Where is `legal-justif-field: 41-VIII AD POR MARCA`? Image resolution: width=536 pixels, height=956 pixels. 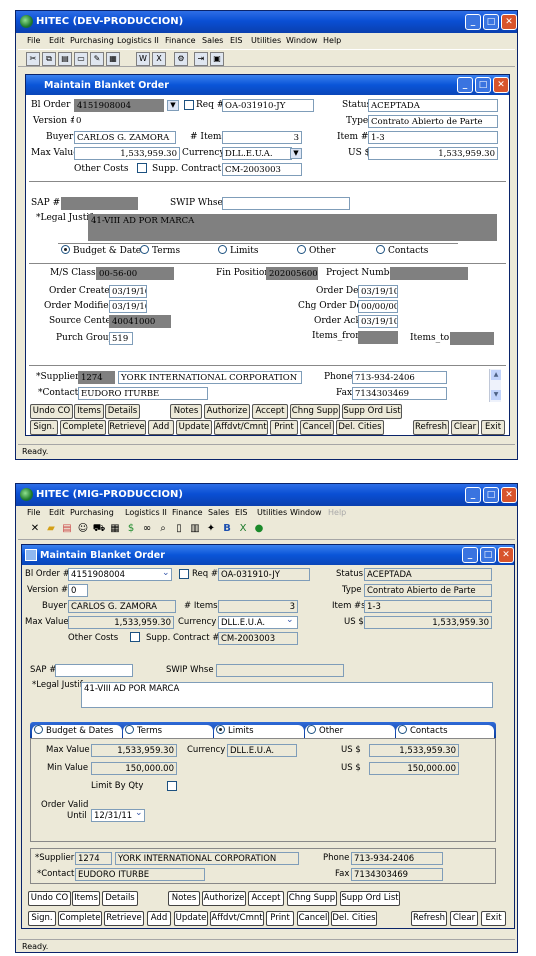 legal-justif-field: 41-VIII AD POR MARCA is located at coordinates (287, 695).